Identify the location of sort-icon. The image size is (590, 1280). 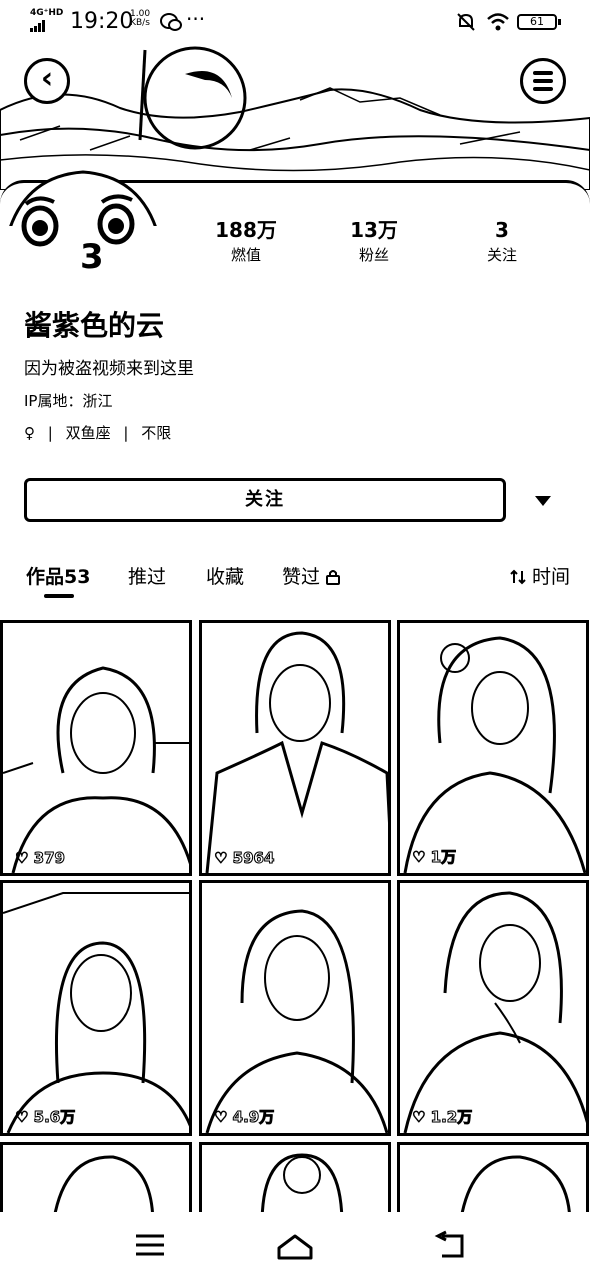
(518, 577).